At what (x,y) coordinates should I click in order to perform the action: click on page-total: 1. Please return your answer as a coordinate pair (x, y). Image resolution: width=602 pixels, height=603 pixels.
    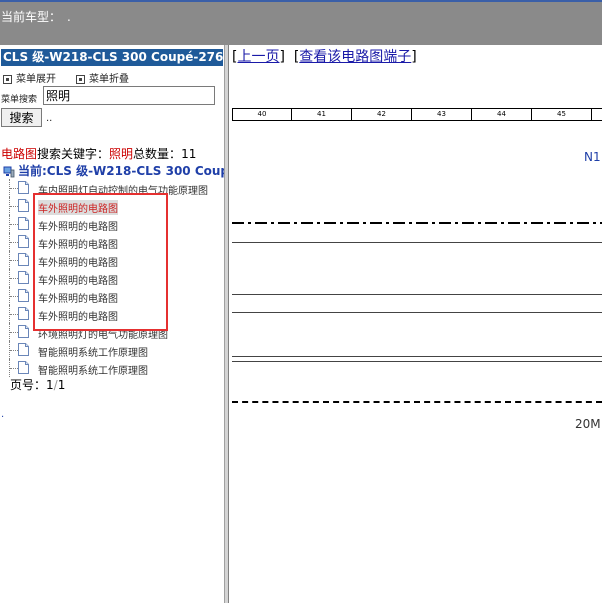
    Looking at the image, I should click on (61, 385).